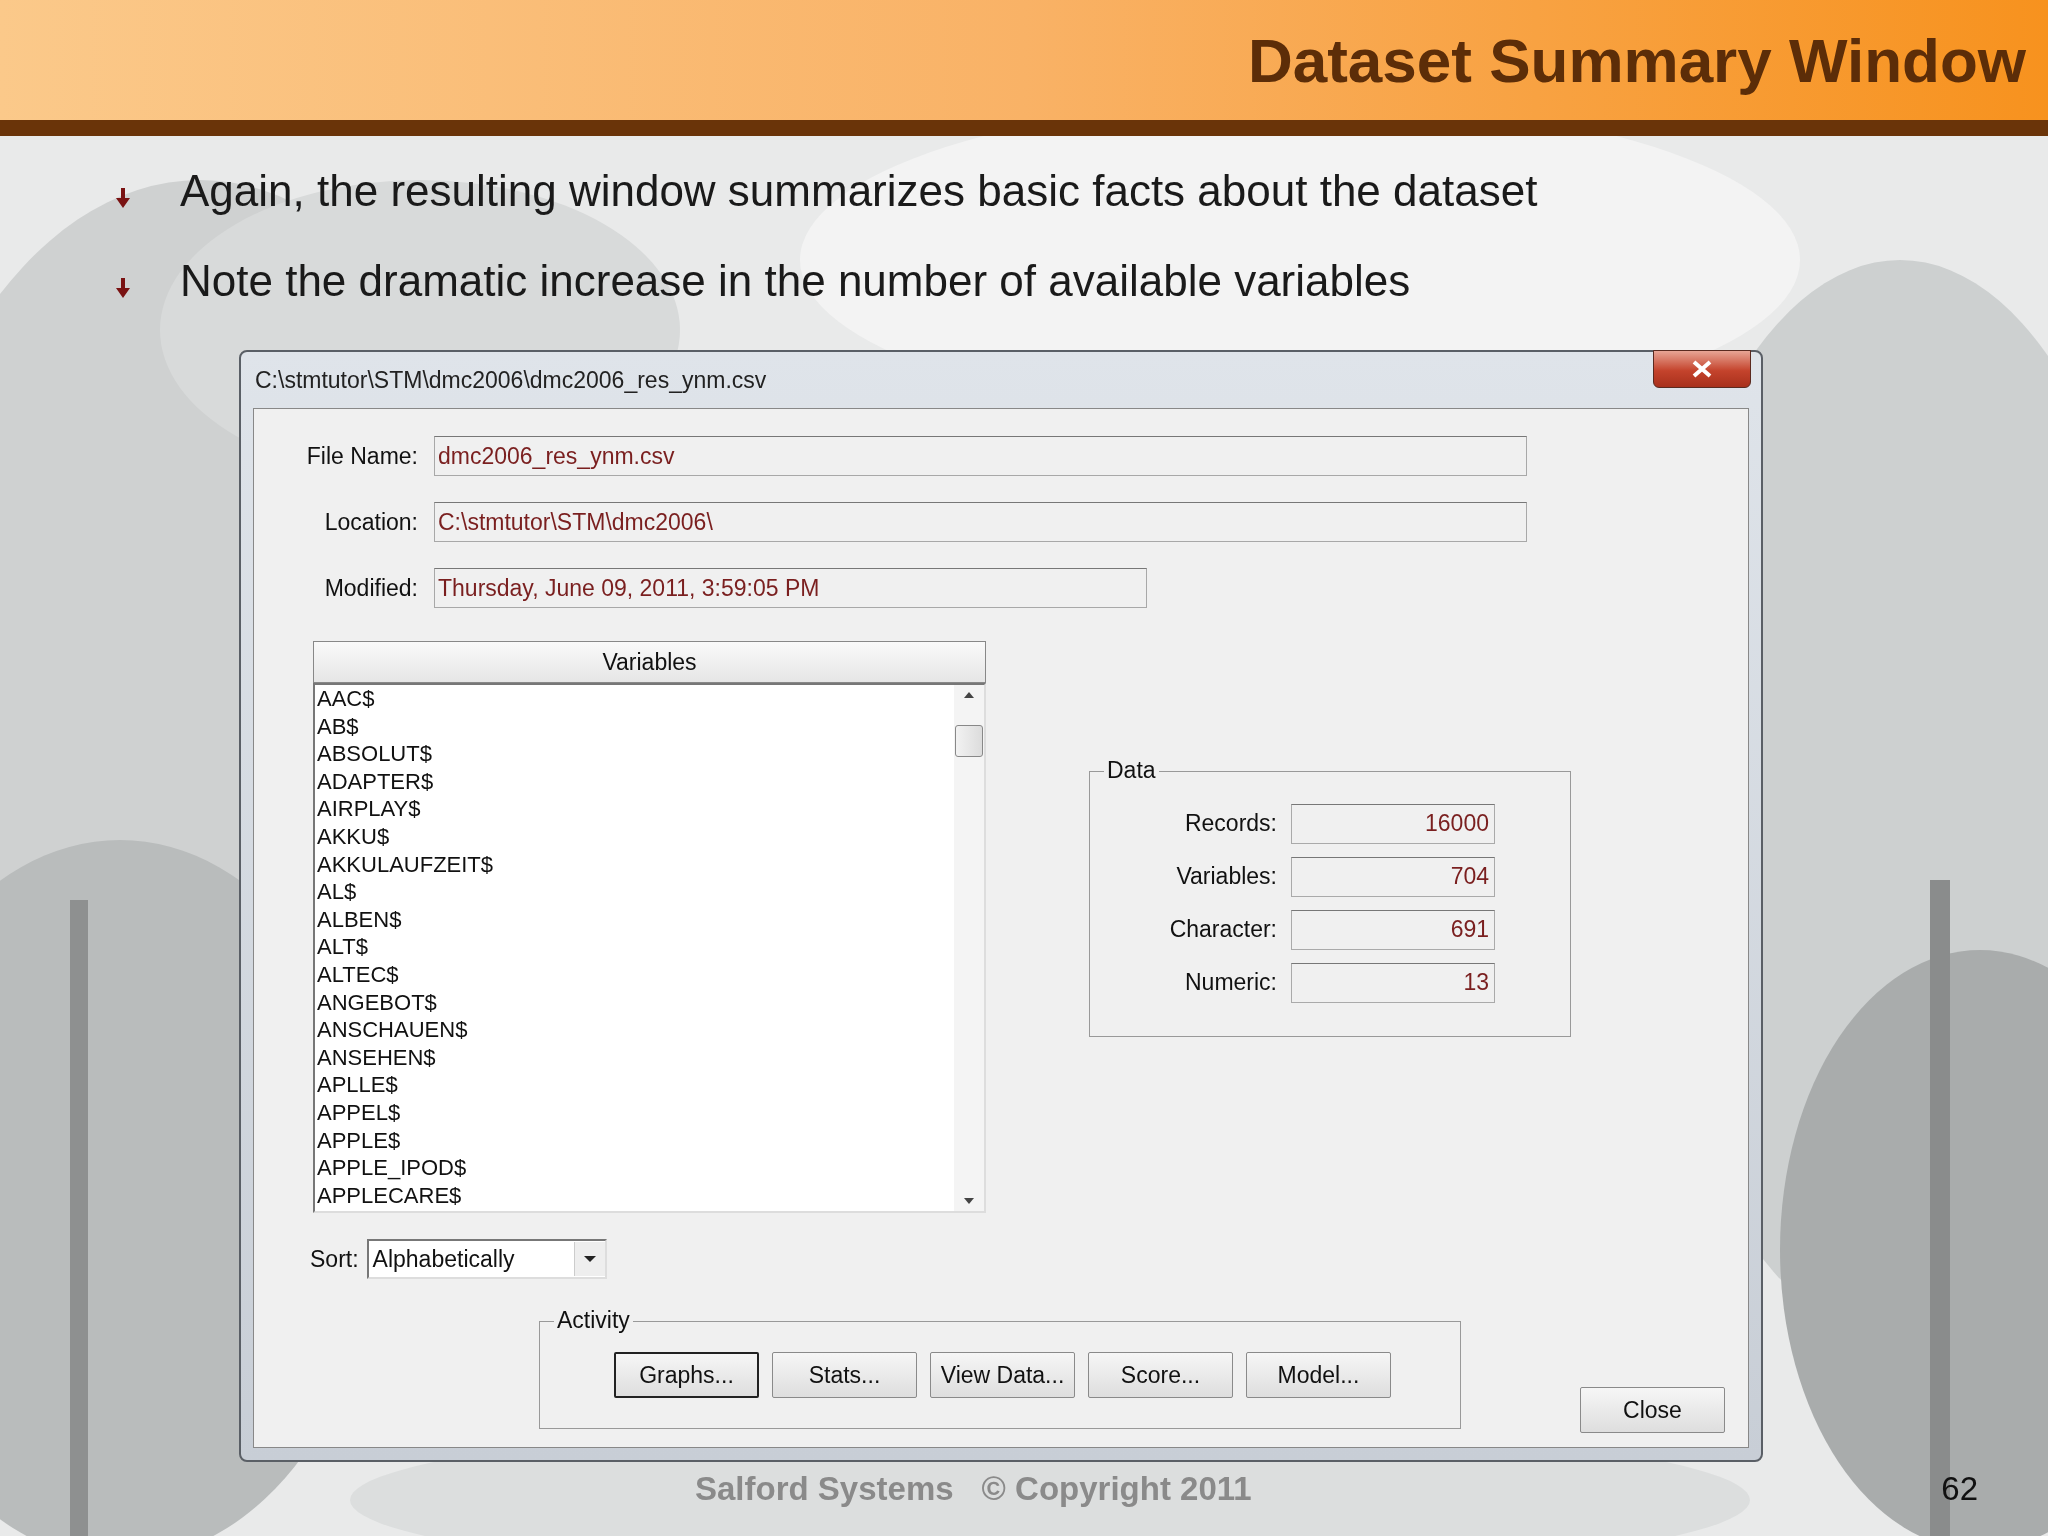 The width and height of the screenshot is (2048, 1536). Describe the element at coordinates (1230, 982) in the screenshot. I see `data-label: Numeric:` at that location.